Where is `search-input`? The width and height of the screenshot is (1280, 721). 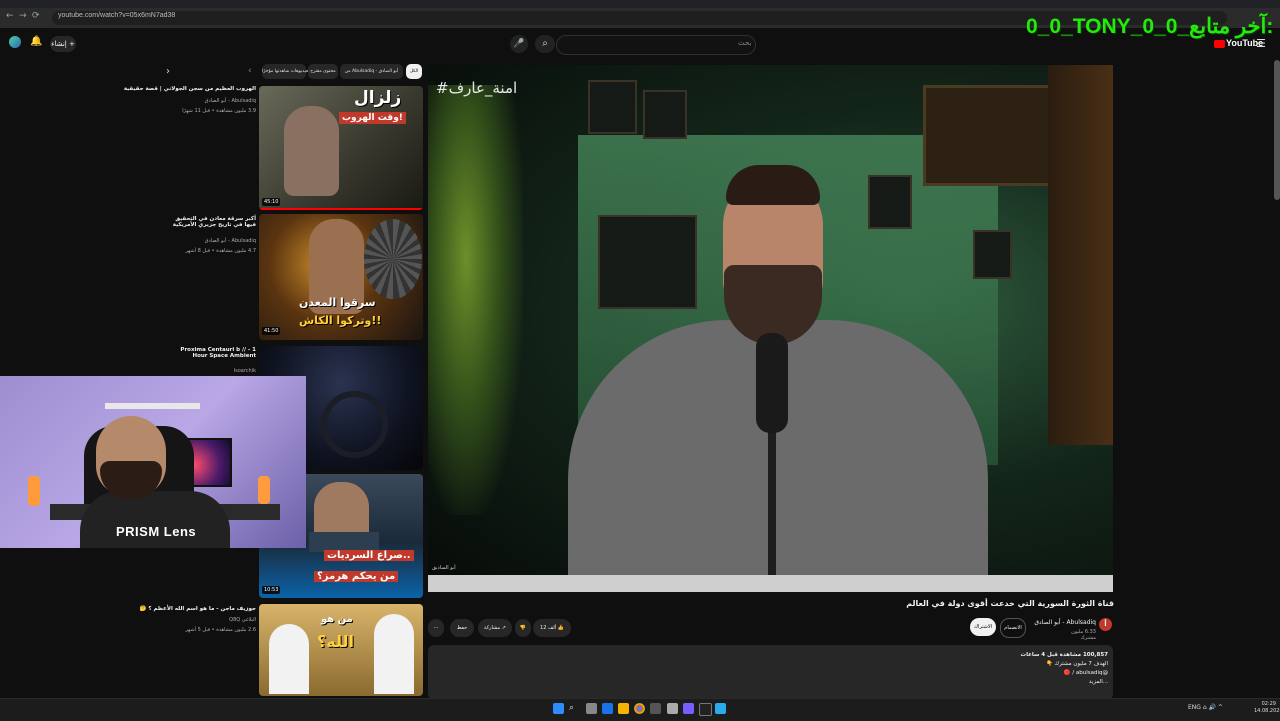
search-input is located at coordinates (656, 45).